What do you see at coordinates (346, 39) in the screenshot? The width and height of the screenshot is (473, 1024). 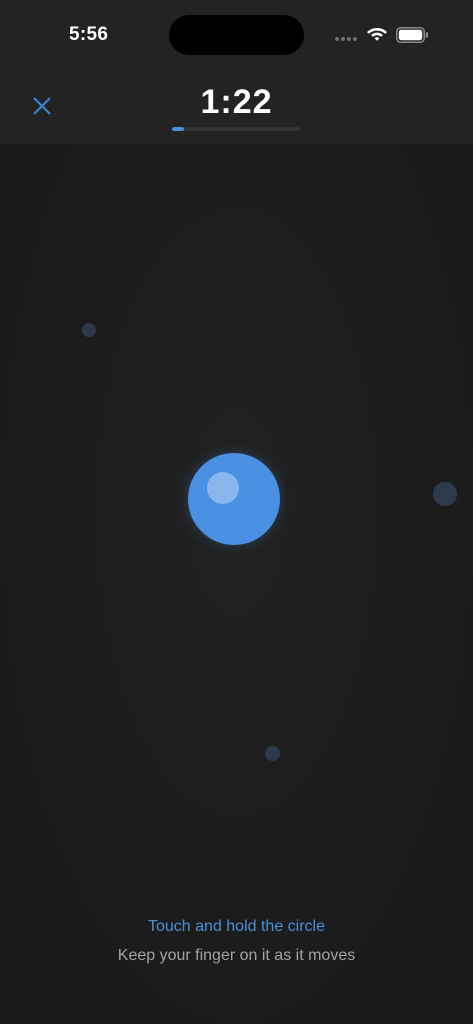 I see `cellular-dots-icon` at bounding box center [346, 39].